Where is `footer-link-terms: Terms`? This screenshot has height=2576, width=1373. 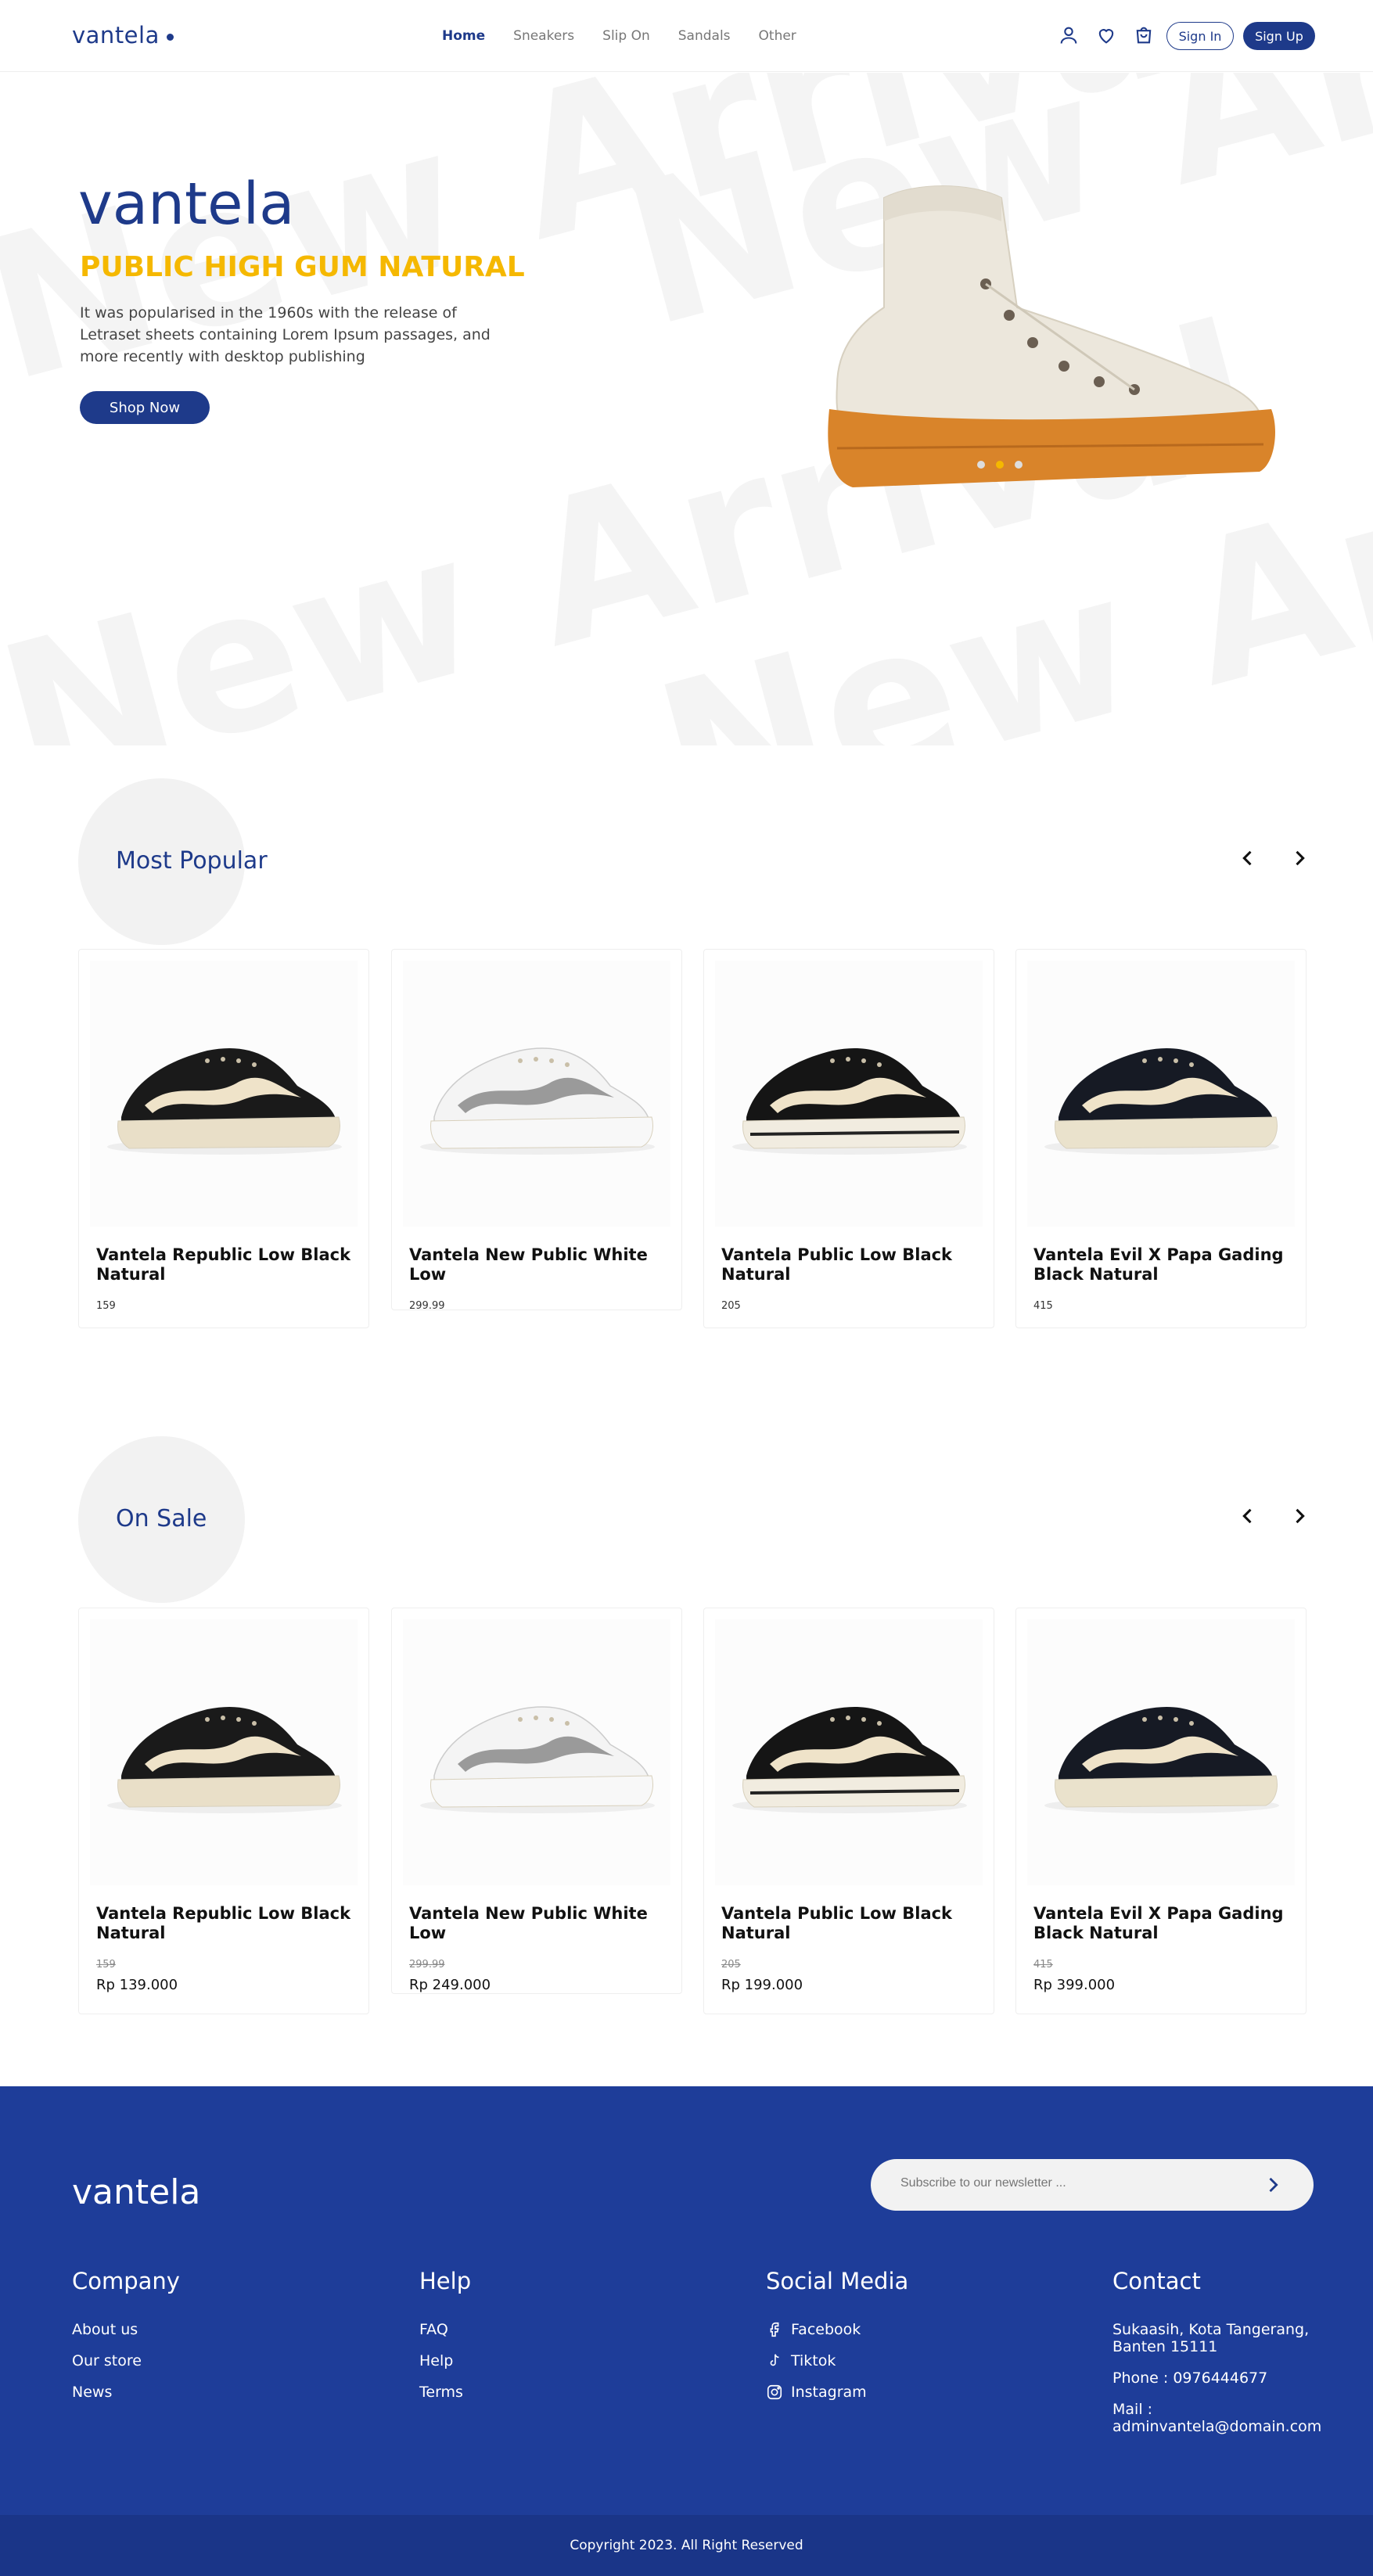
footer-link-terms: Terms is located at coordinates (445, 2392).